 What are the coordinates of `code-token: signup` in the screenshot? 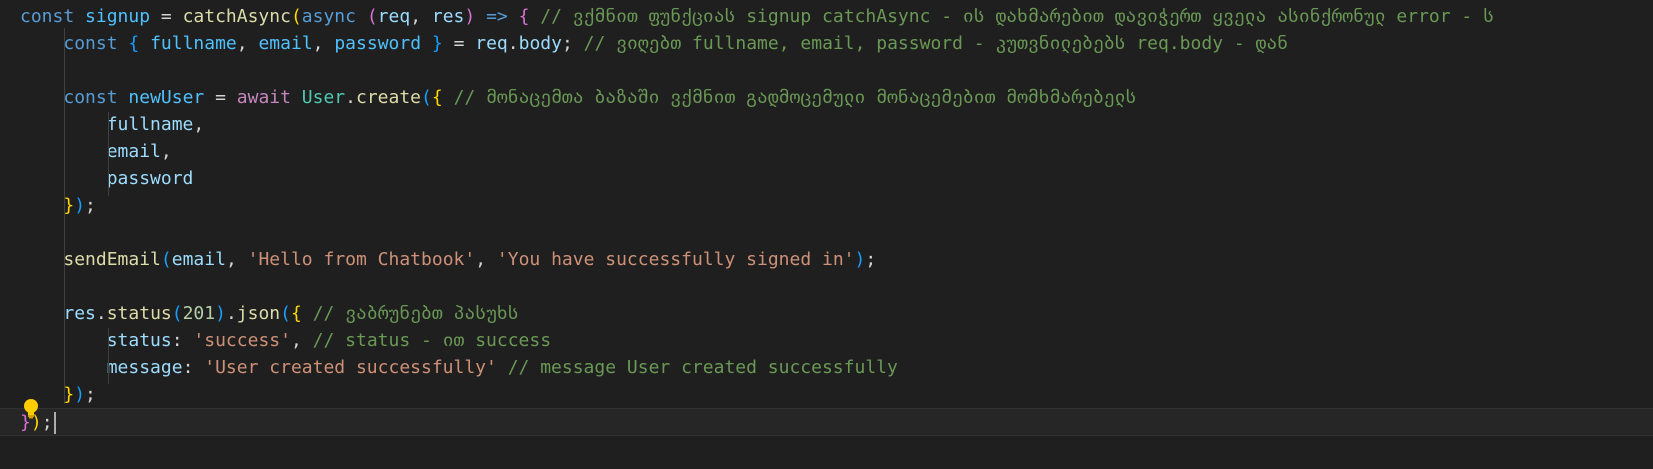 It's located at (118, 16).